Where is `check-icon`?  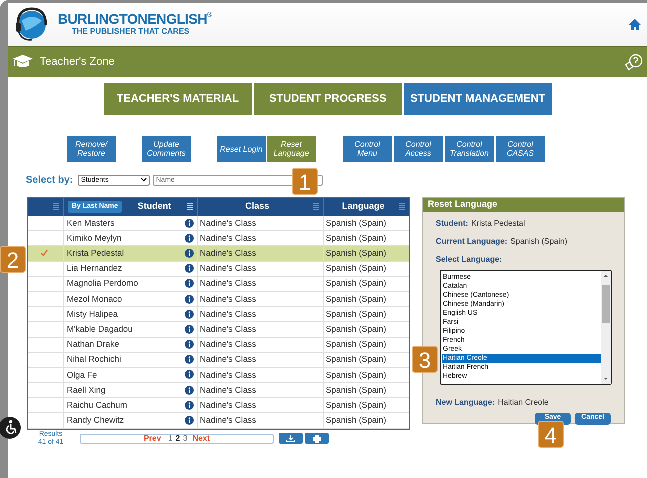
check-icon is located at coordinates (44, 253).